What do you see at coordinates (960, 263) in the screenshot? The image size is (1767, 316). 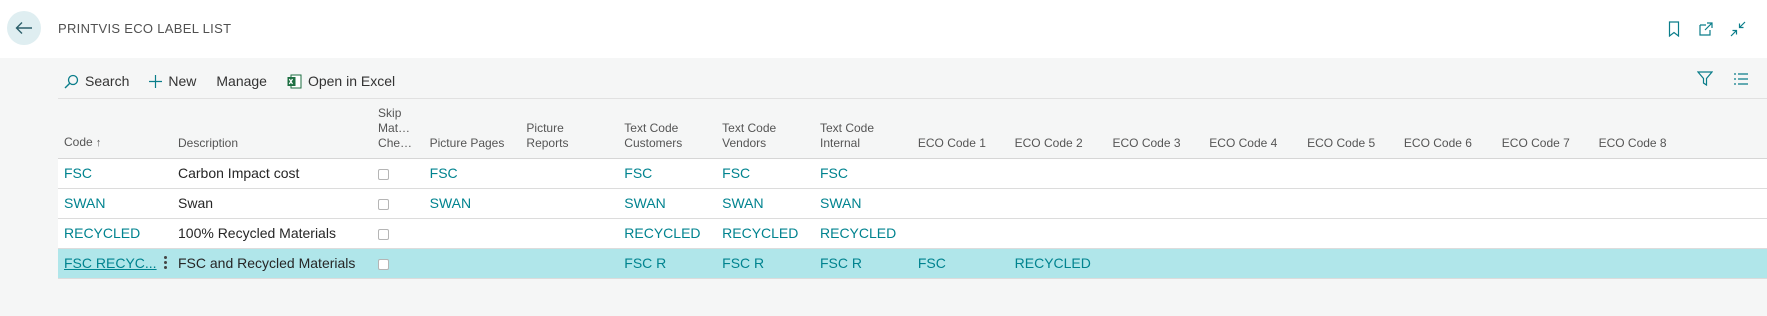 I see `eco-code-1-cell: FSC` at bounding box center [960, 263].